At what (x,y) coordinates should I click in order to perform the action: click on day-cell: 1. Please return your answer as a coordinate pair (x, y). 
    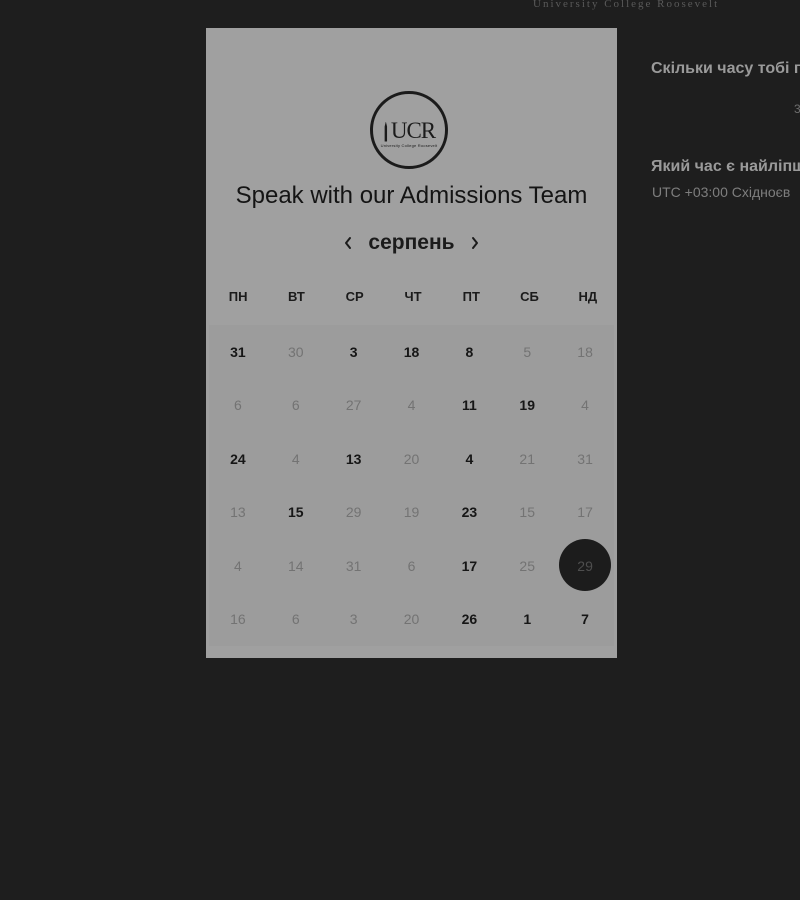
    Looking at the image, I should click on (527, 620).